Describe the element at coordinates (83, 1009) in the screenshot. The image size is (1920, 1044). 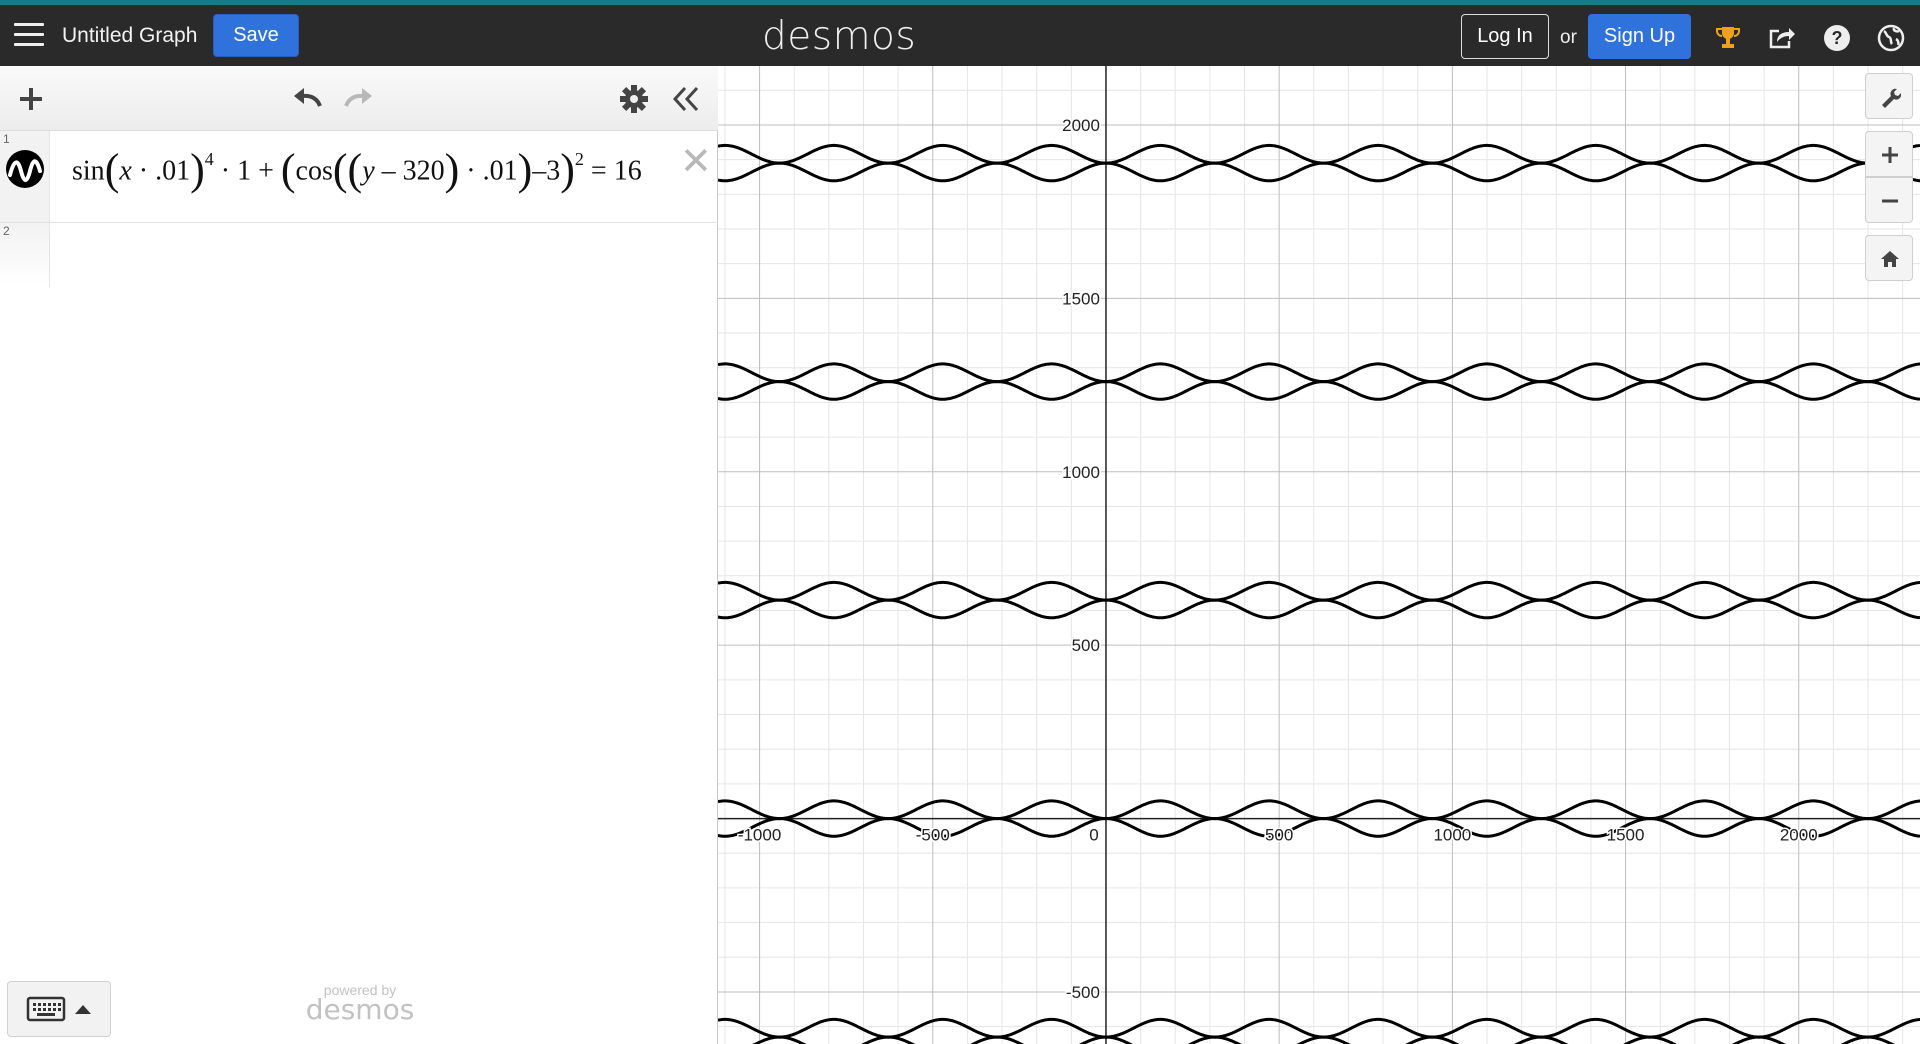
I see `caret-up-icon` at that location.